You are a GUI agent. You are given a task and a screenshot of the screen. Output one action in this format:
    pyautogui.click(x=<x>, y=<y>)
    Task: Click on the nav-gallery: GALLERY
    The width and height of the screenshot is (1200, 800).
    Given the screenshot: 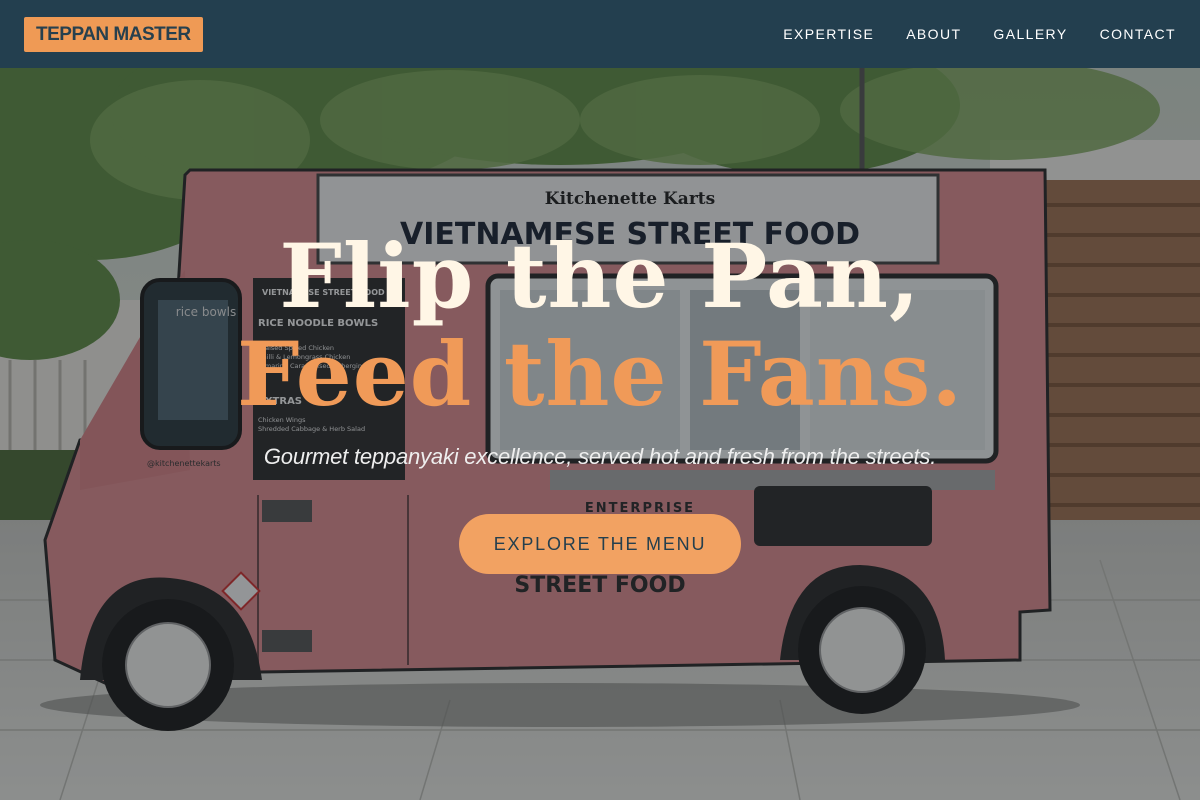 What is the action you would take?
    pyautogui.click(x=1014, y=34)
    